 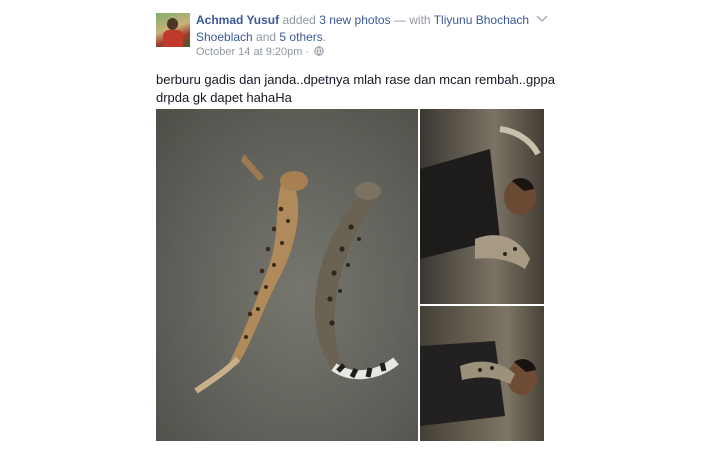 I want to click on photo-bottom-right, so click(x=482, y=373).